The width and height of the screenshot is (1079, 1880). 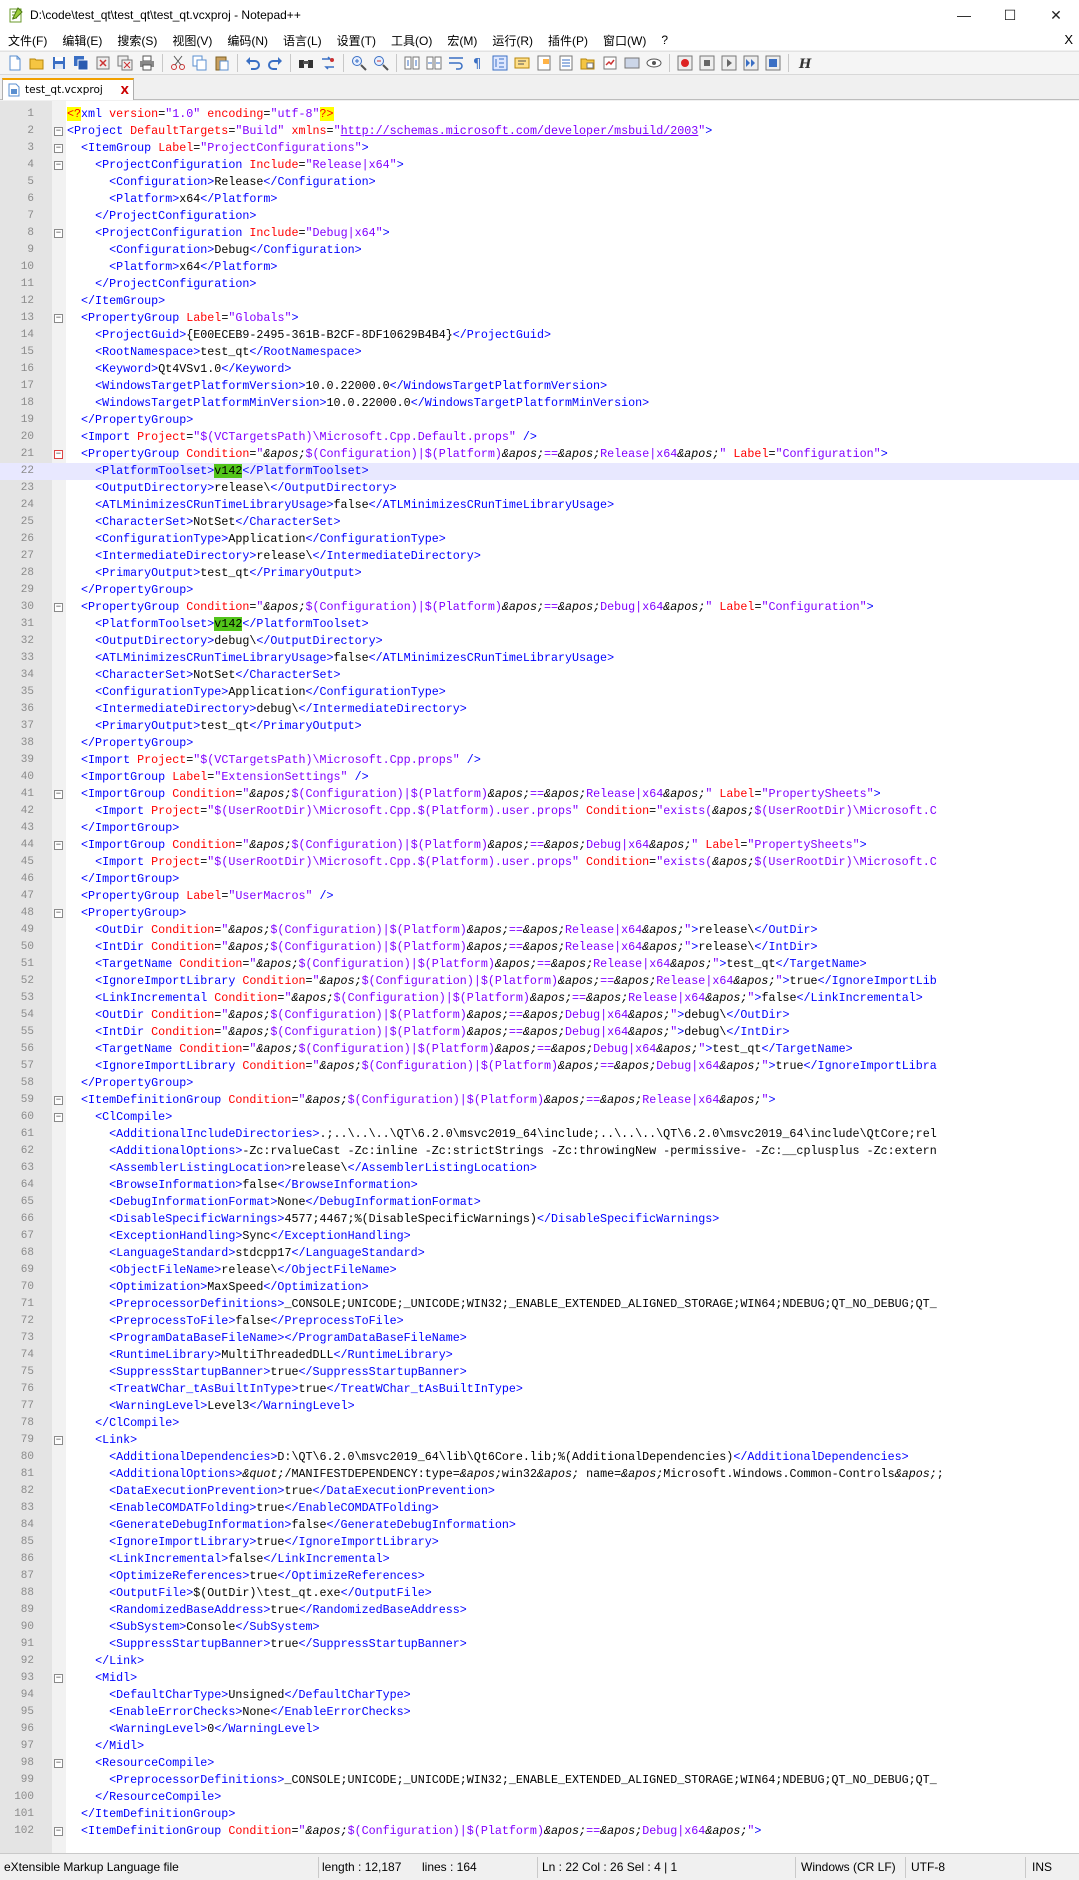 What do you see at coordinates (539, 896) in the screenshot?
I see `code-line: 47 <PropertyGroup Label="UserMacros" />` at bounding box center [539, 896].